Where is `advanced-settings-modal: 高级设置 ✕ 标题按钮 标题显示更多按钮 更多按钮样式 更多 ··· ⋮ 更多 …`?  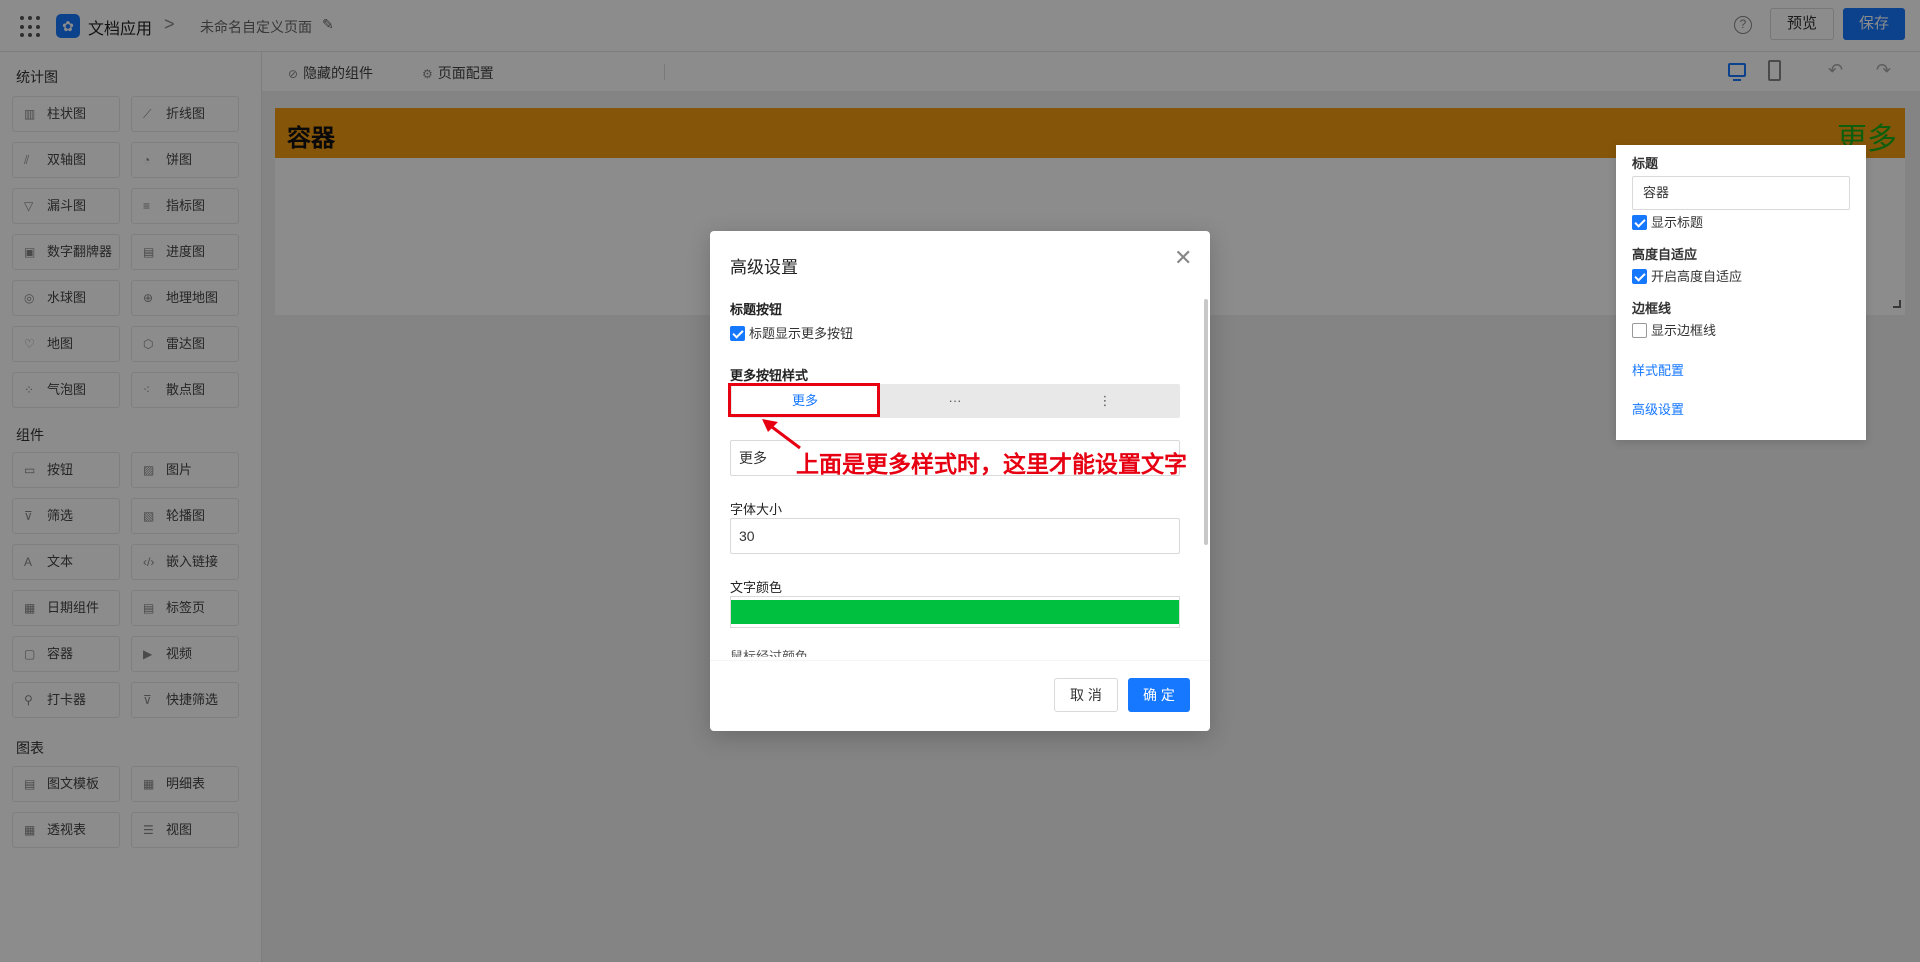
advanced-settings-modal: 高级设置 ✕ 标题按钮 标题显示更多按钮 更多按钮样式 更多 ··· ⋮ 更多 … is located at coordinates (960, 481).